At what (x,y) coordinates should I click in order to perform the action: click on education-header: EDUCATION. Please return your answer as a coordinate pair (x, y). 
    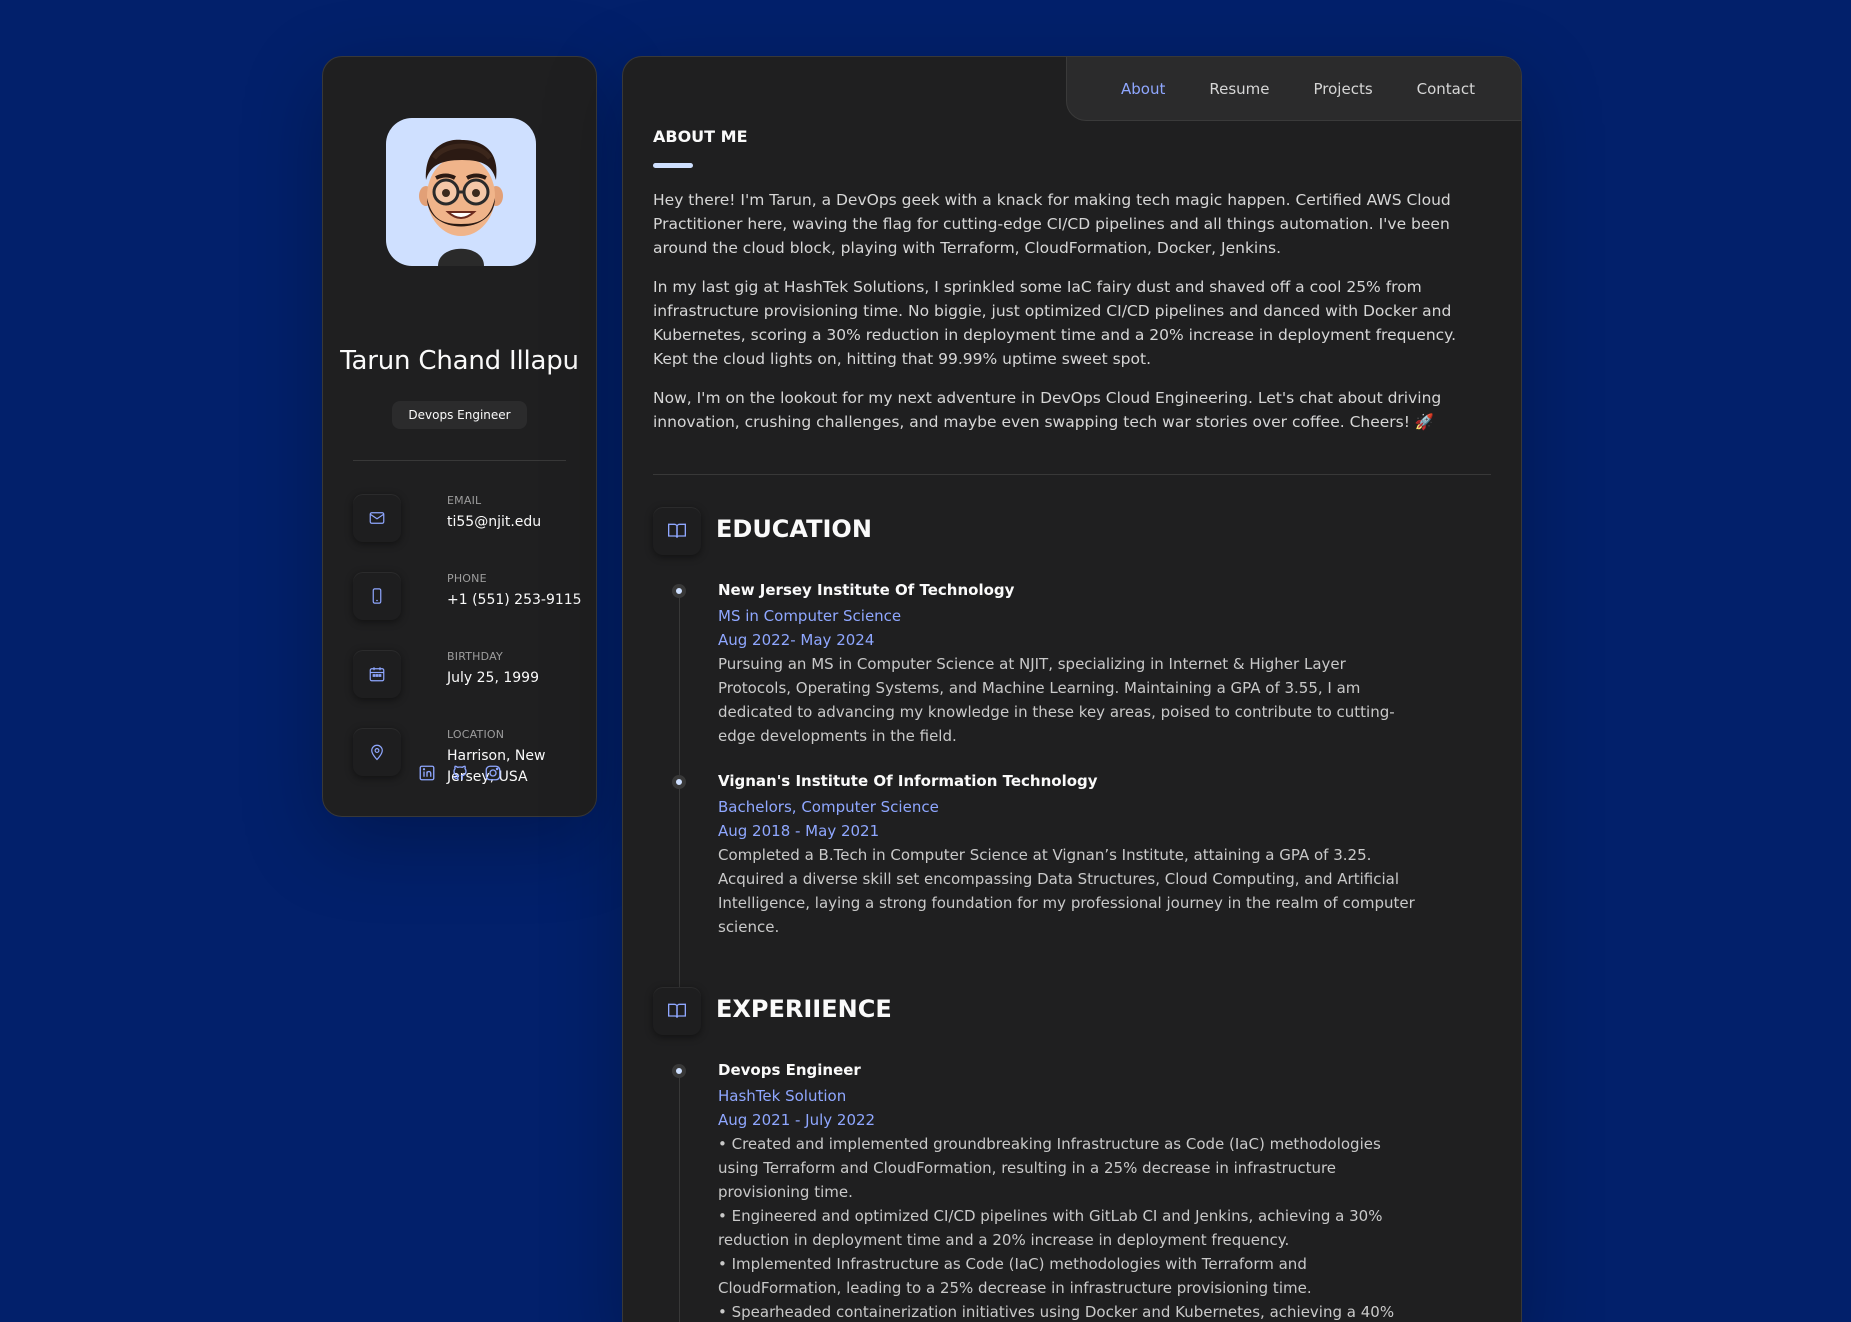
    Looking at the image, I should click on (853, 531).